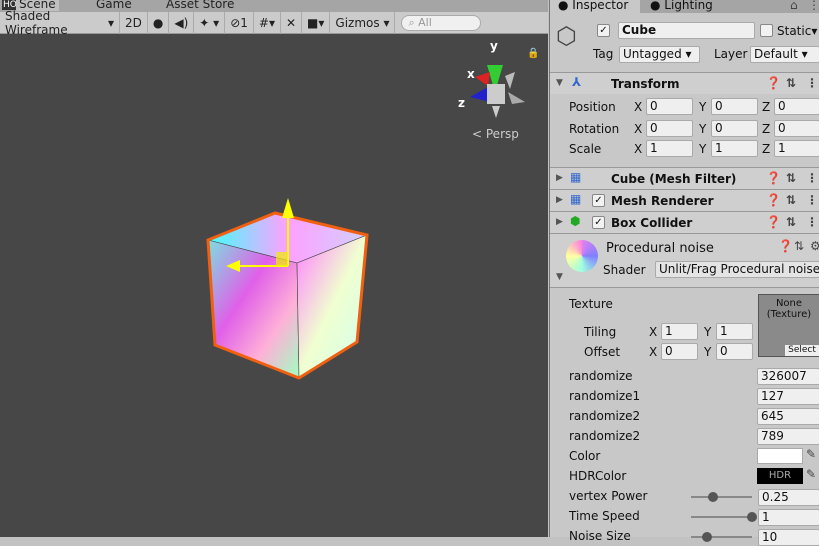 Image resolution: width=819 pixels, height=546 pixels. I want to click on static-label: Static, so click(794, 31).